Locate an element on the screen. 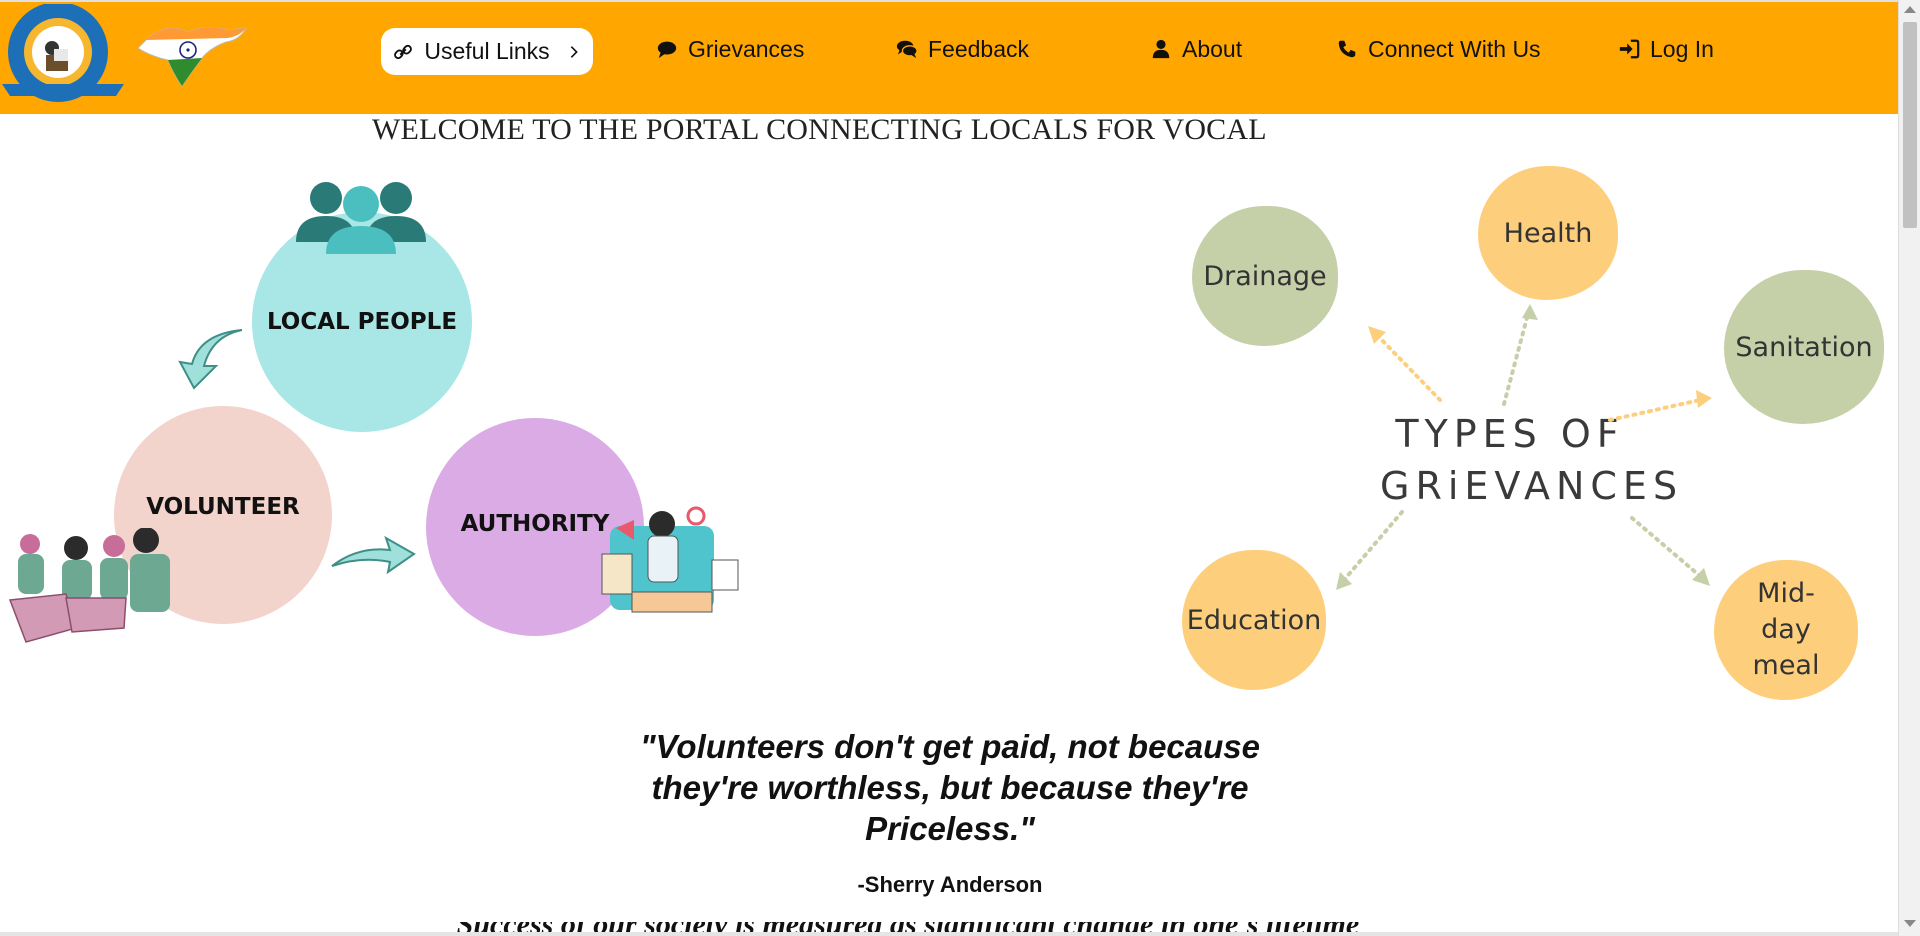 The height and width of the screenshot is (936, 1920). arrow-to-health is located at coordinates (1516, 359).